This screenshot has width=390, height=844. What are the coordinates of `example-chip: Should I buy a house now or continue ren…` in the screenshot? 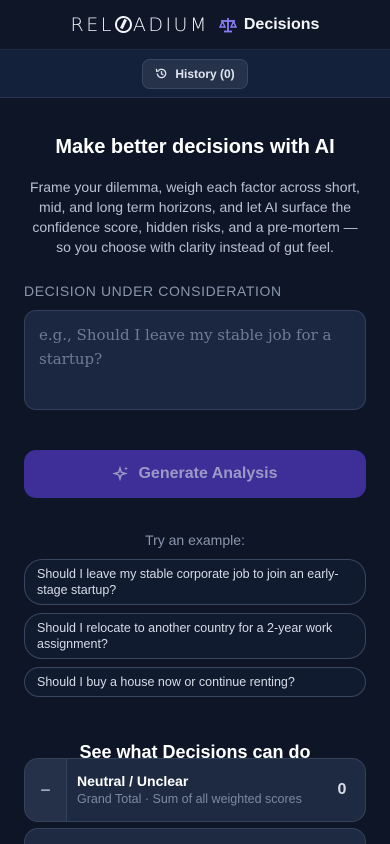 It's located at (195, 682).